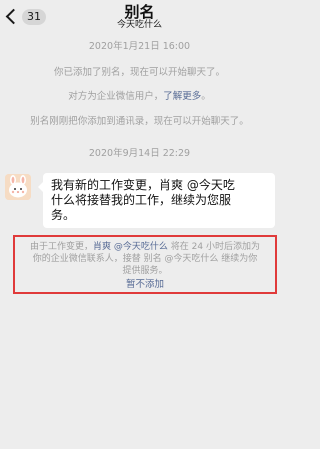  I want to click on wecom-notice-end: 。, so click(206, 96).